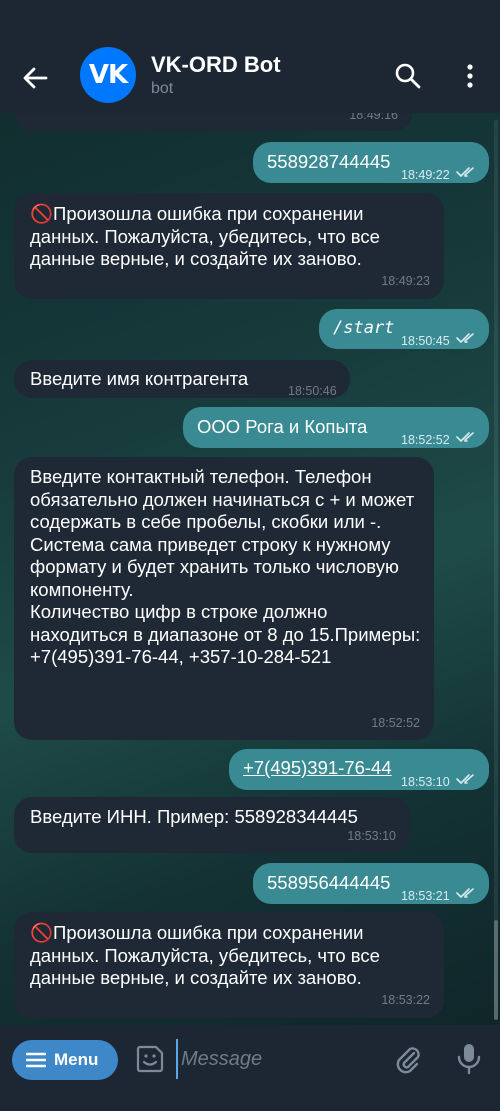  What do you see at coordinates (404, 329) in the screenshot?
I see `message-outgoing: /start 18:50:45` at bounding box center [404, 329].